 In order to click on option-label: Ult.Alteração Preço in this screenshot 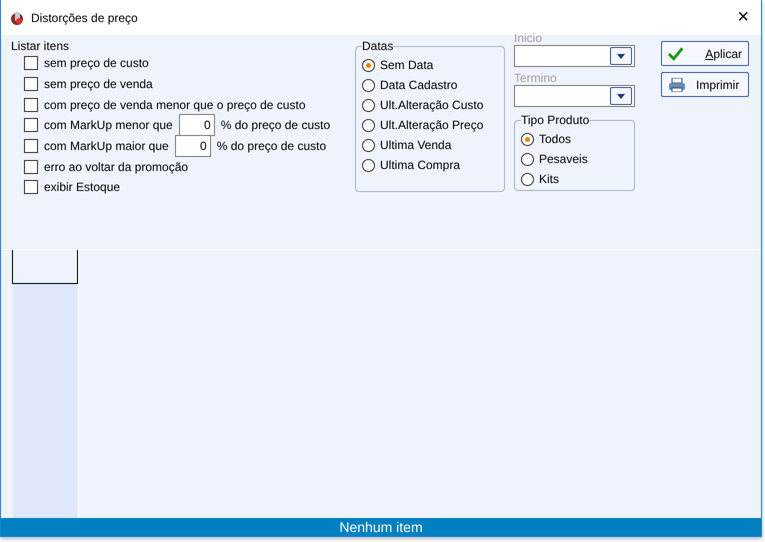, I will do `click(432, 125)`.